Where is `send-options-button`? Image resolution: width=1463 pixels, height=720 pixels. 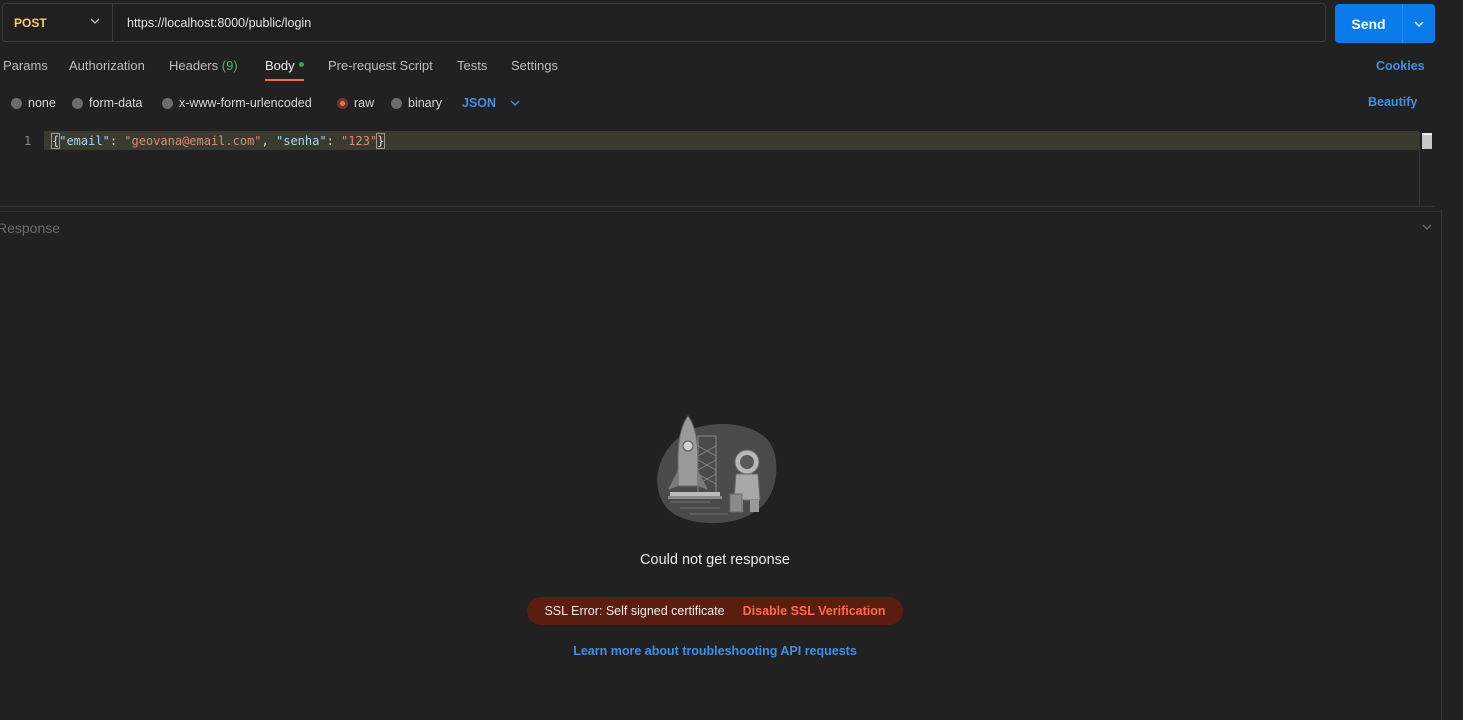
send-options-button is located at coordinates (1419, 24).